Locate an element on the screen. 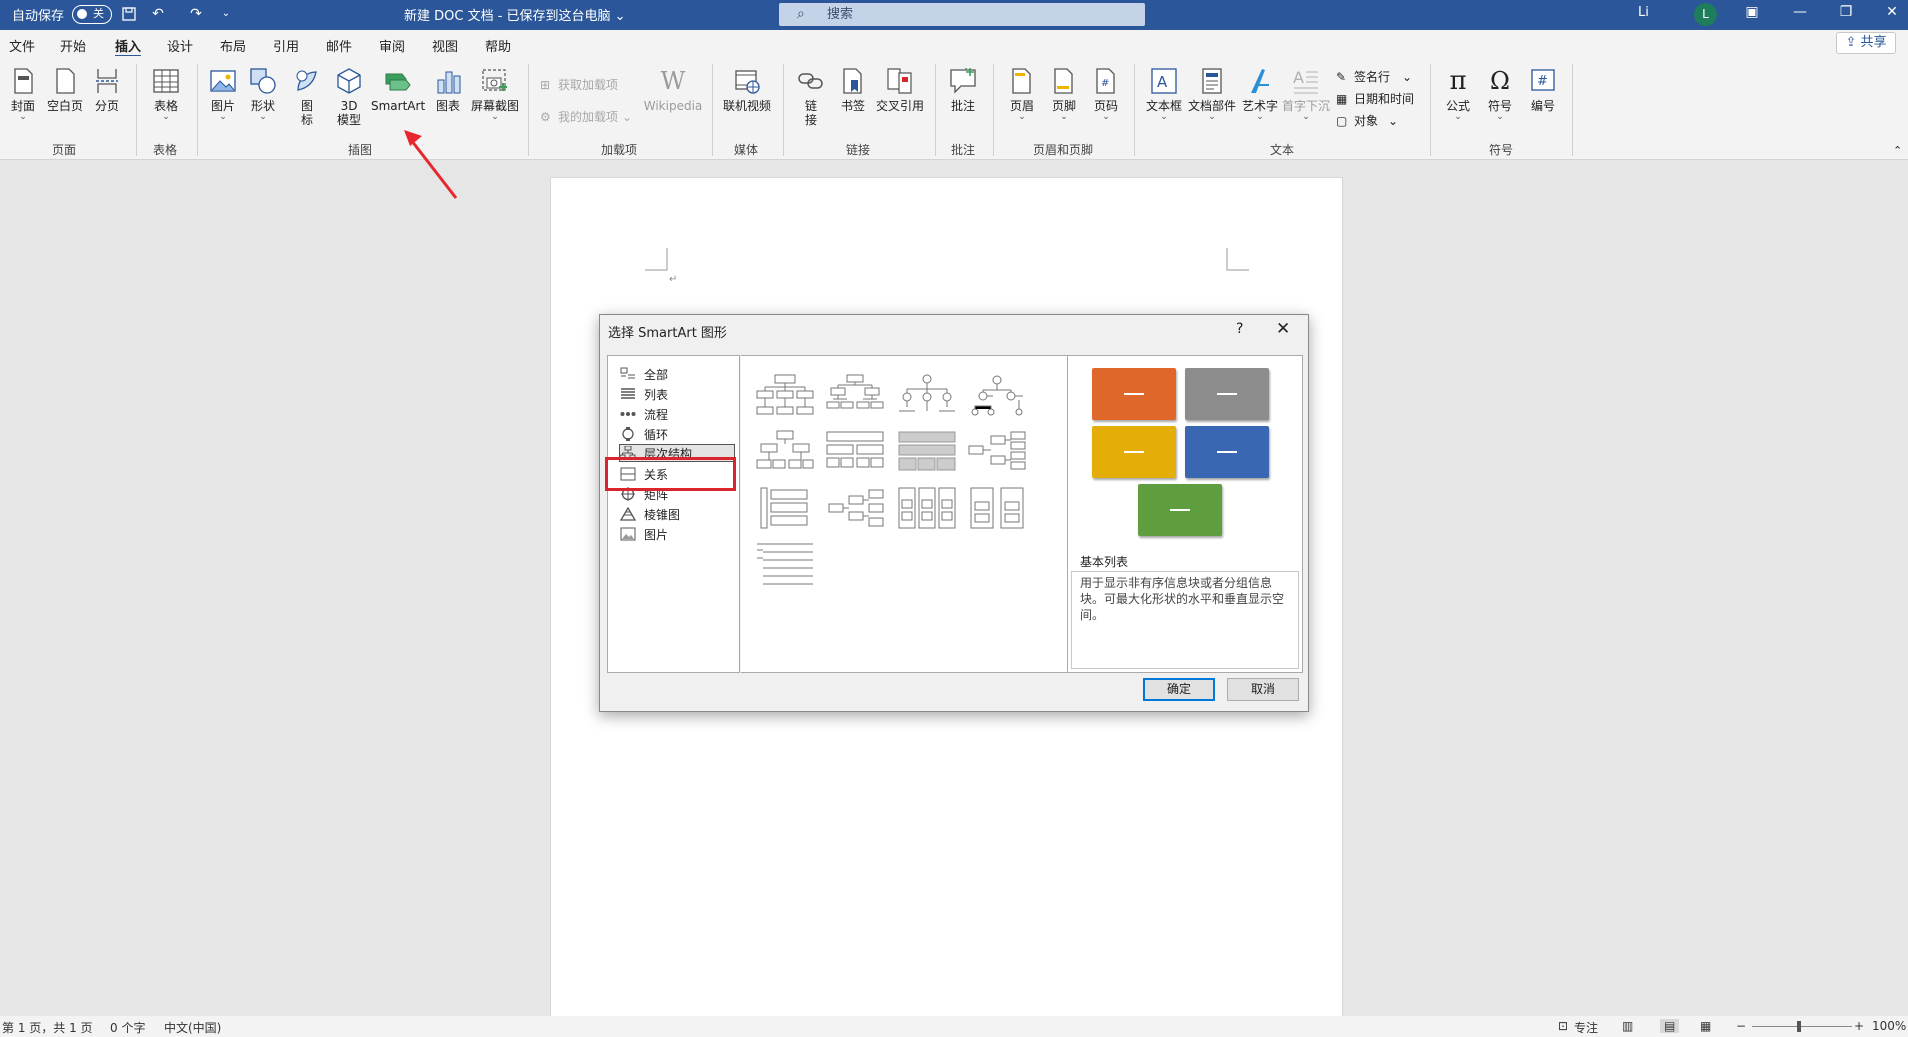  help-icon: ? is located at coordinates (1239, 329).